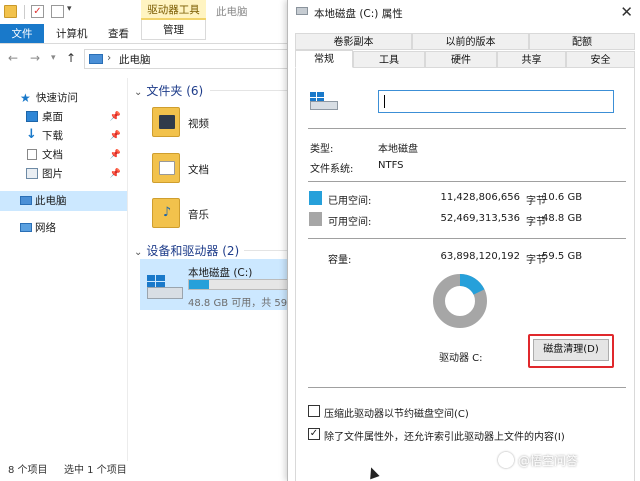 The height and width of the screenshot is (481, 640). What do you see at coordinates (150, 471) in the screenshot?
I see `status-bar: 8 个项目 选中 1 个项目` at bounding box center [150, 471].